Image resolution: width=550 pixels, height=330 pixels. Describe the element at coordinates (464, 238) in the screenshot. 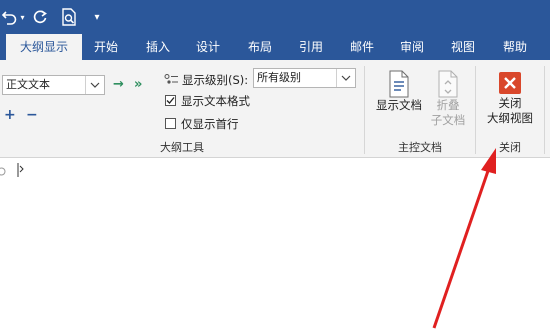

I see `annotation-arrow` at that location.